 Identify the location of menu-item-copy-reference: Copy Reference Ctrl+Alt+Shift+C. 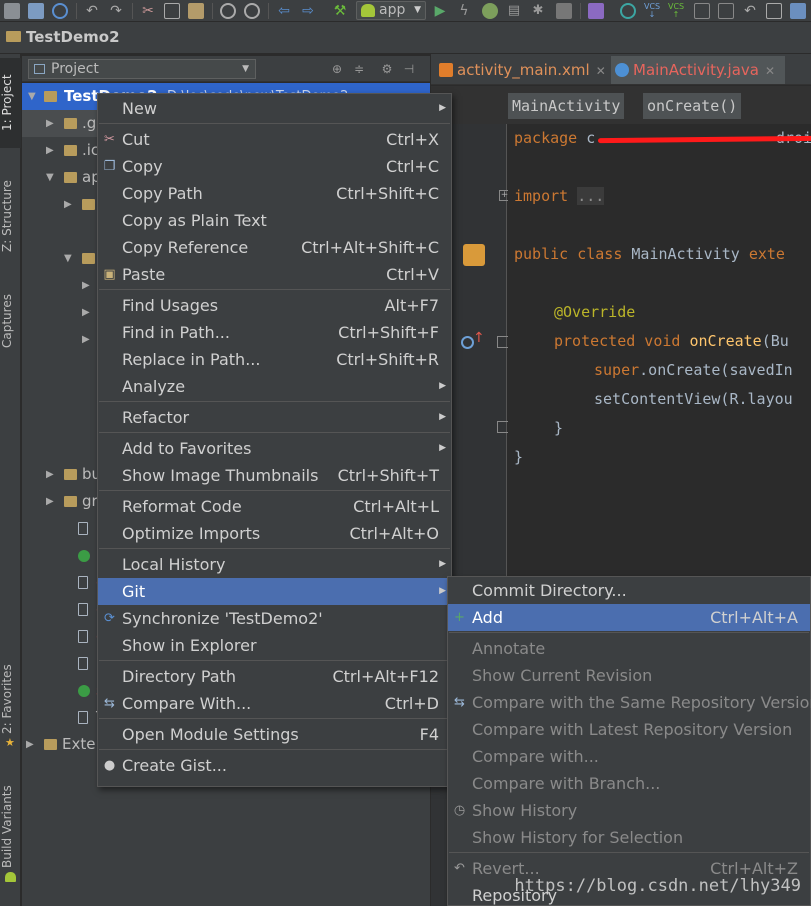
(274, 247).